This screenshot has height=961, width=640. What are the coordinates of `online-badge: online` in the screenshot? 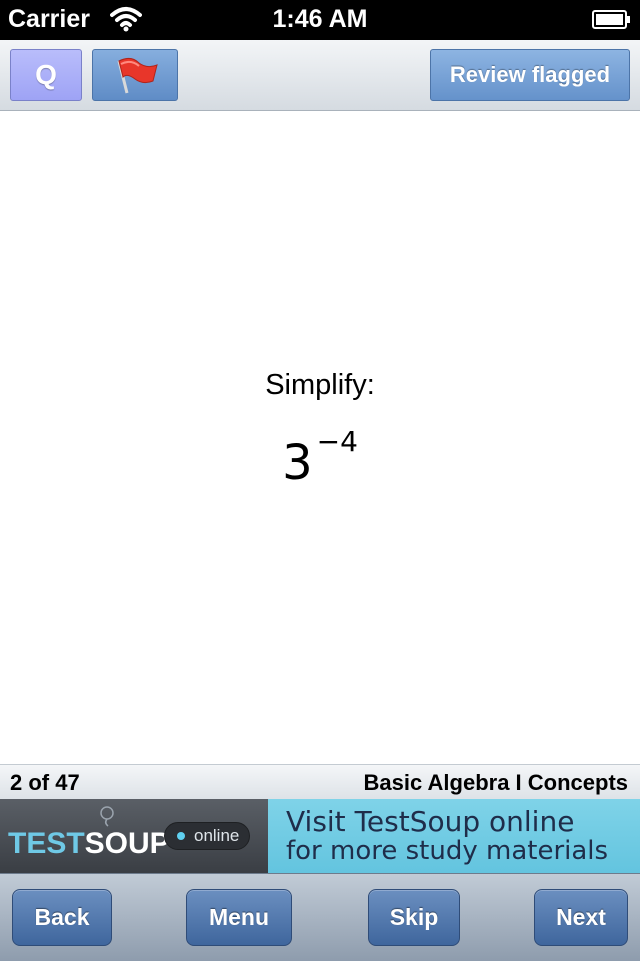 It's located at (207, 836).